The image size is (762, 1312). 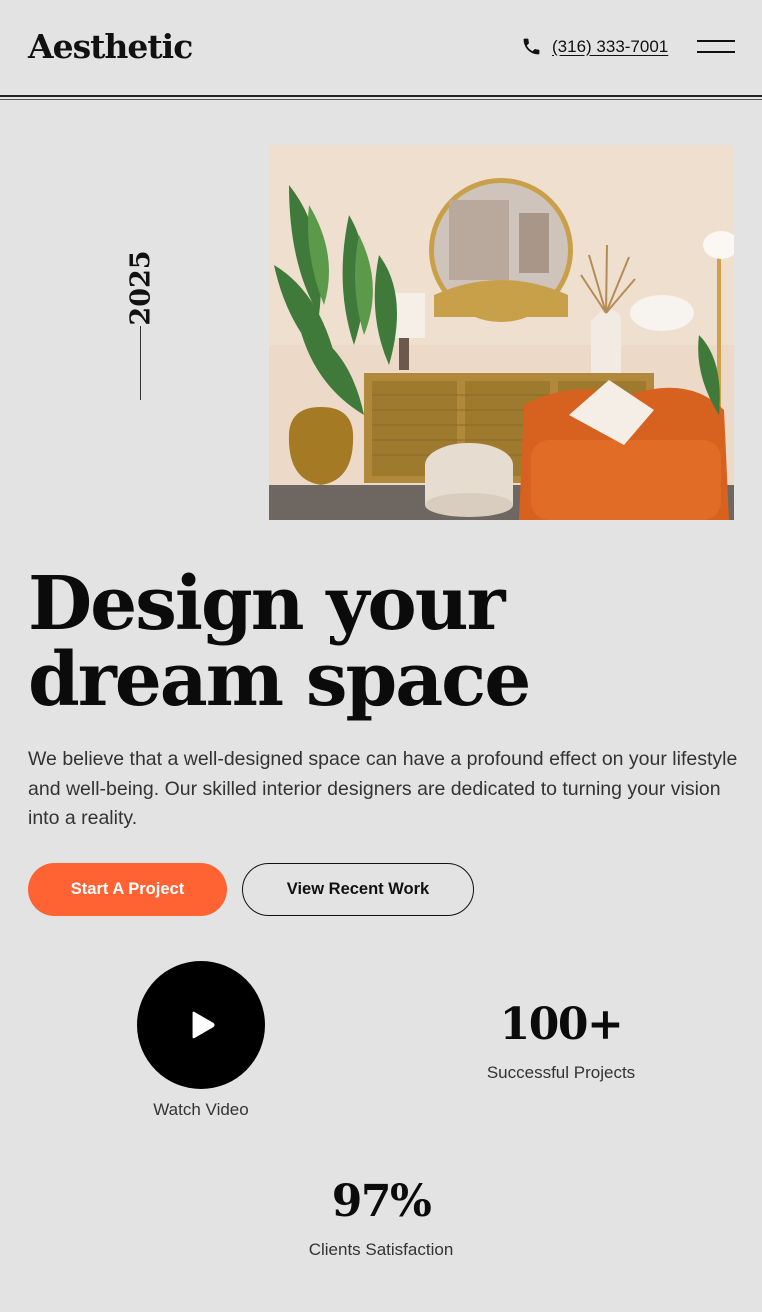 I want to click on site-header: Aesthetic (316) 333-7001, so click(x=381, y=48).